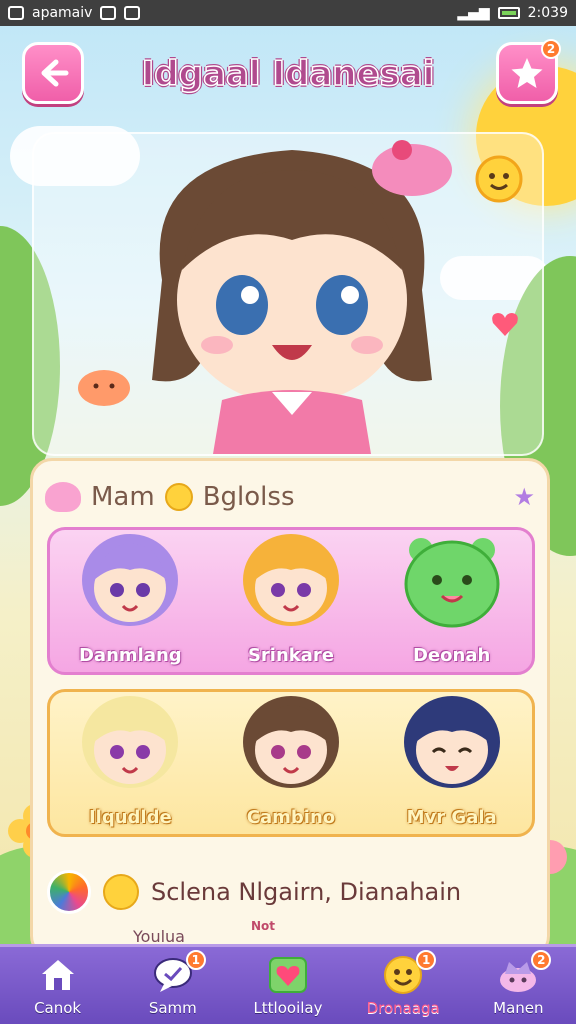 This screenshot has width=576, height=1024. Describe the element at coordinates (288, 1007) in the screenshot. I see `nav-label: Lttlooilay` at that location.